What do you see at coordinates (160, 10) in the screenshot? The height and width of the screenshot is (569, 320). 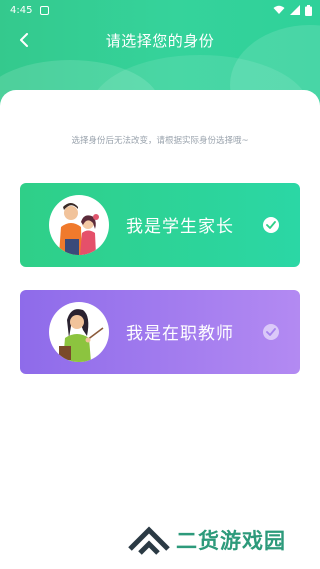 I see `status-bar: 4:45` at bounding box center [160, 10].